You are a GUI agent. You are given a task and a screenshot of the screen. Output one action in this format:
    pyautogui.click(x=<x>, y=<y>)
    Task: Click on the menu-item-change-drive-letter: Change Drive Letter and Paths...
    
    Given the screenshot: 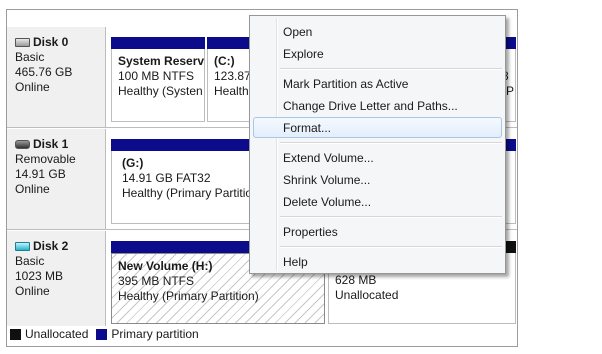 What is the action you would take?
    pyautogui.click(x=370, y=106)
    